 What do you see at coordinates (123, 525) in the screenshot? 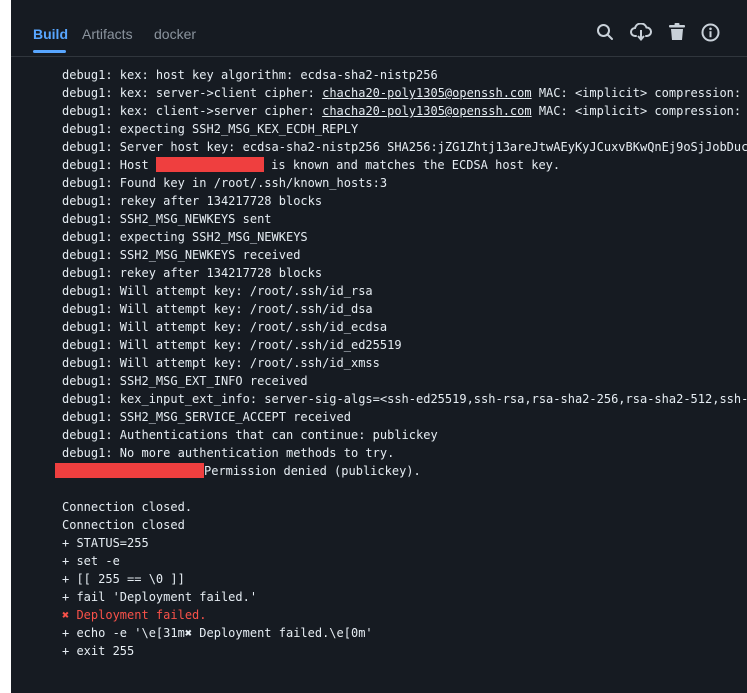
I see `log-line: Connection closed` at bounding box center [123, 525].